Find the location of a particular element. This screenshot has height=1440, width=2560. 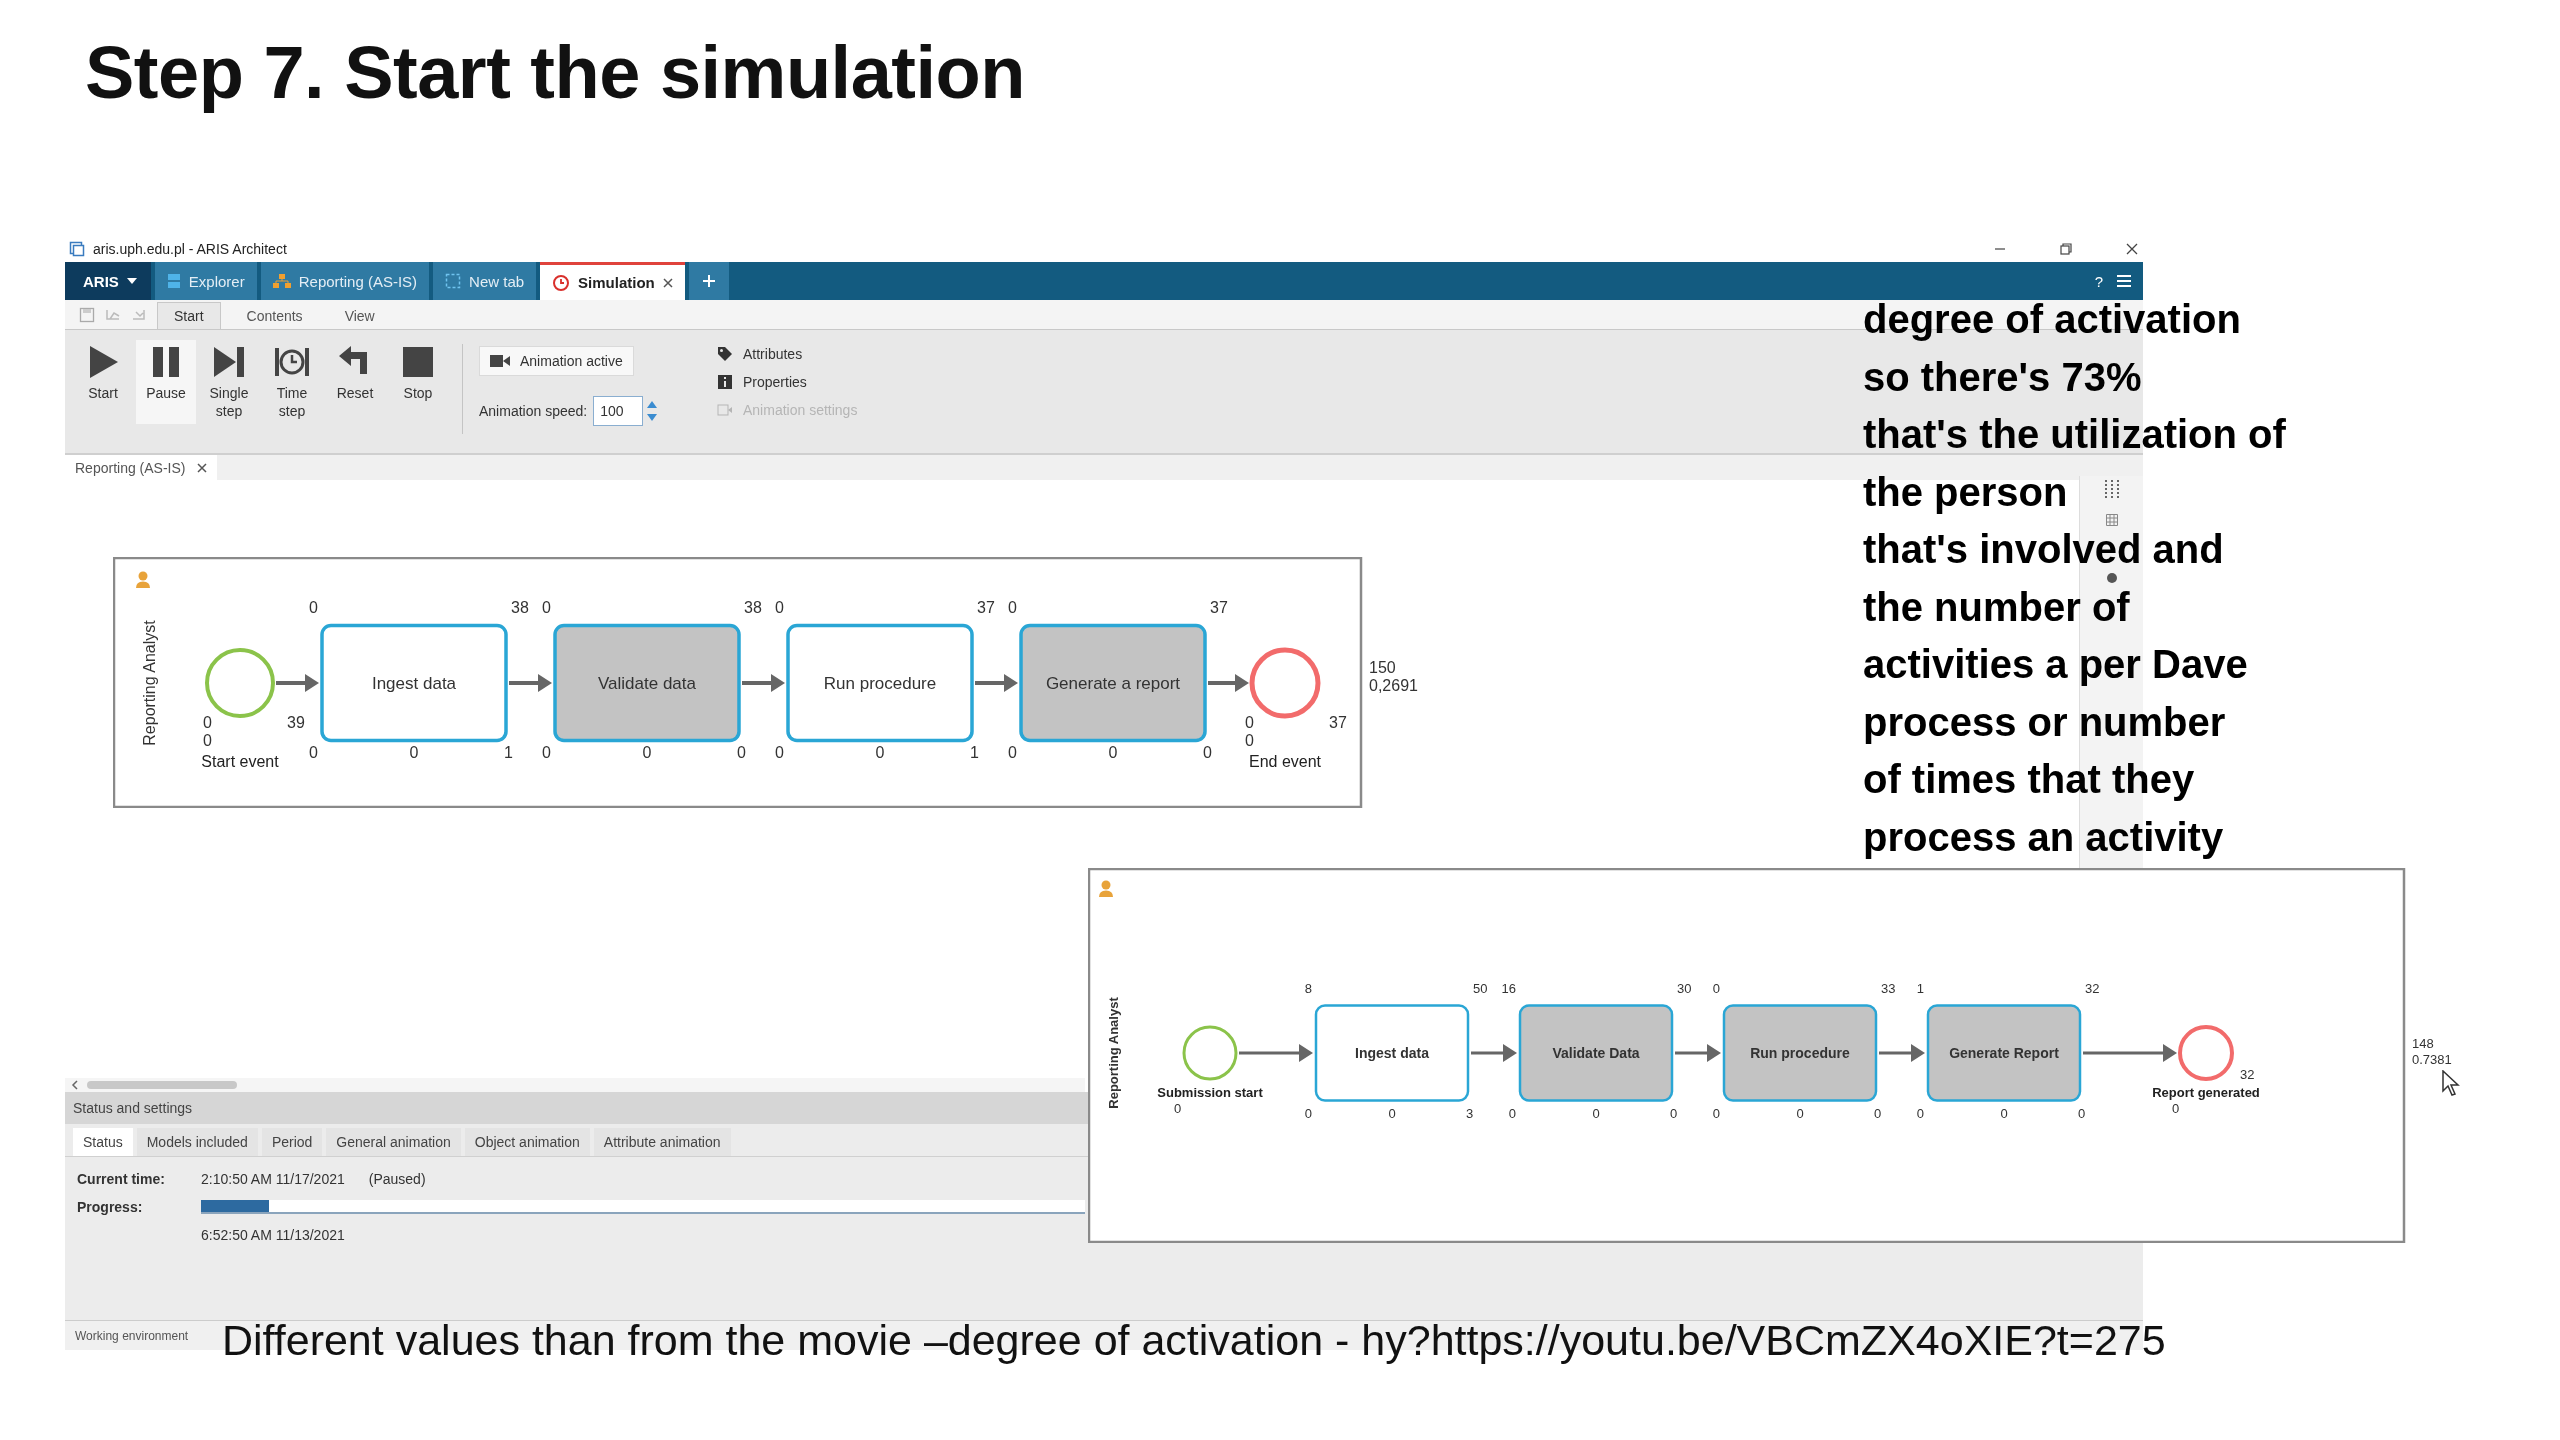

help-button: ? is located at coordinates (2098, 281).